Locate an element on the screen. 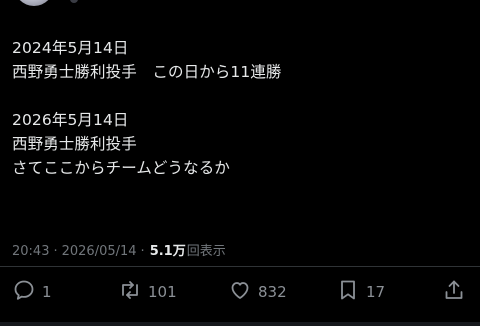 Image resolution: width=480 pixels, height=326 pixels. views-count: 5.1万 is located at coordinates (168, 249).